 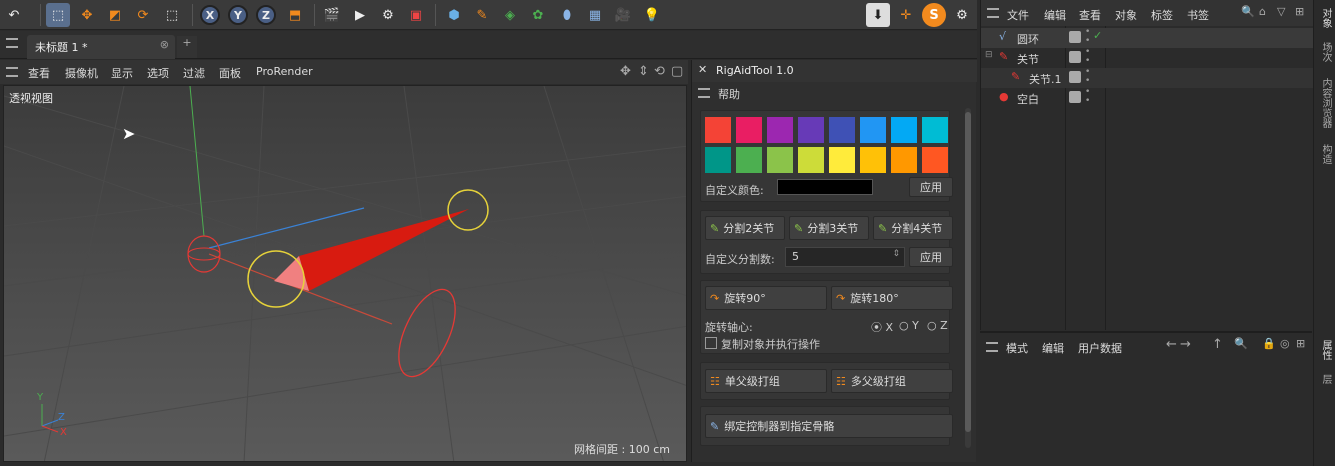 What do you see at coordinates (702, 69) in the screenshot?
I see `close-icon: ✕` at bounding box center [702, 69].